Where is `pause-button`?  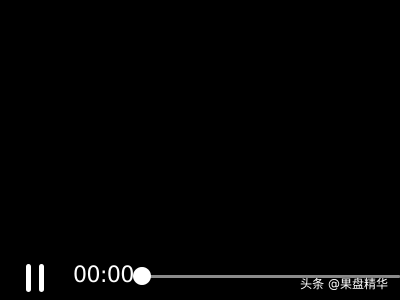 pause-button is located at coordinates (35, 278).